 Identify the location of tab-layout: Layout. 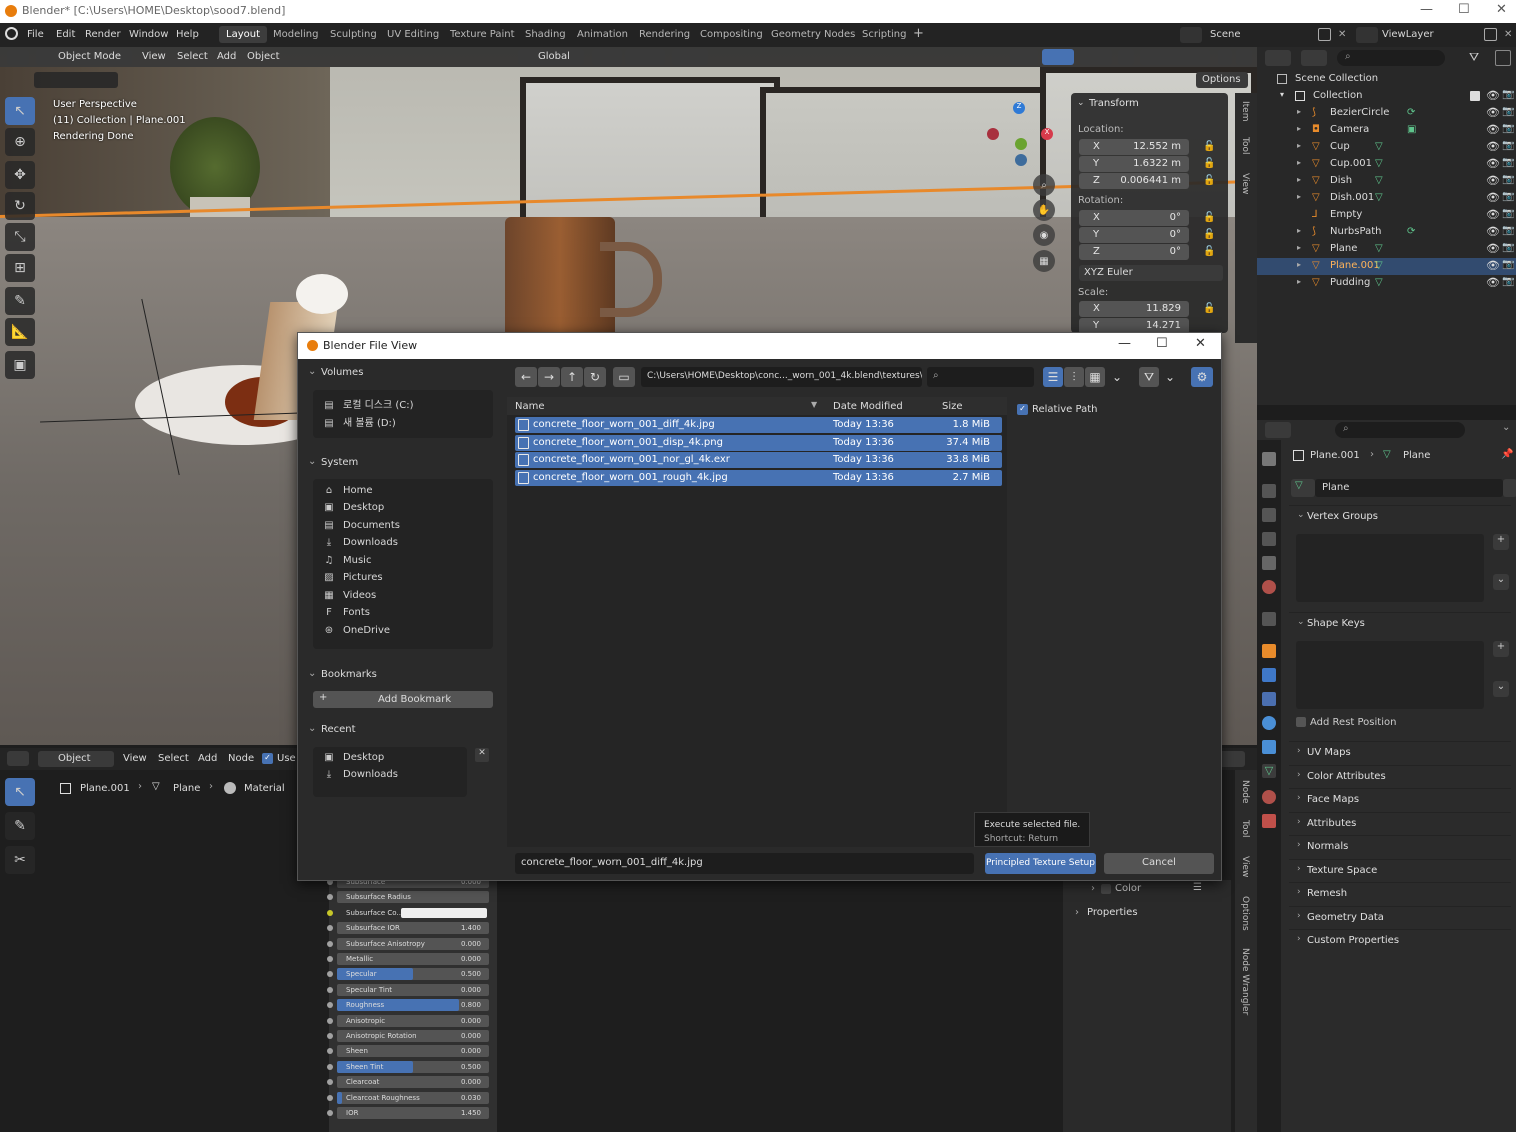
(243, 34).